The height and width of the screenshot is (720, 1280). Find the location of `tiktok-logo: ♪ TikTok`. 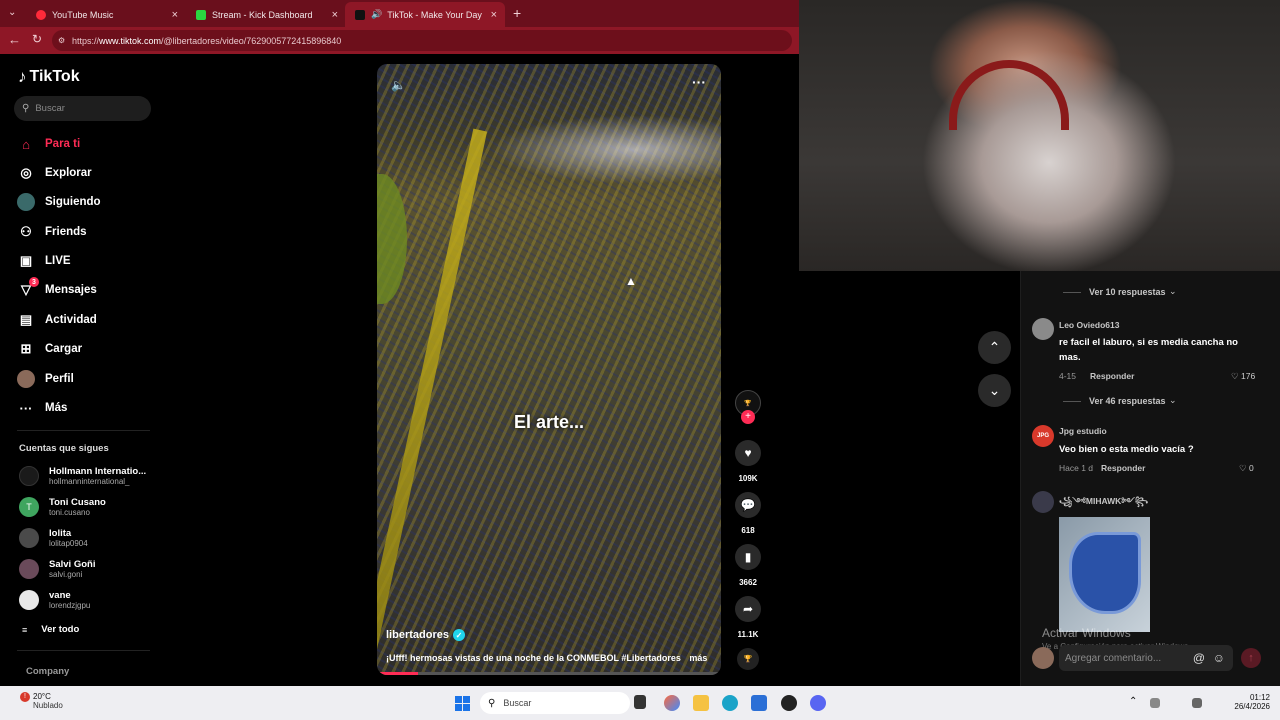

tiktok-logo: ♪ TikTok is located at coordinates (49, 77).